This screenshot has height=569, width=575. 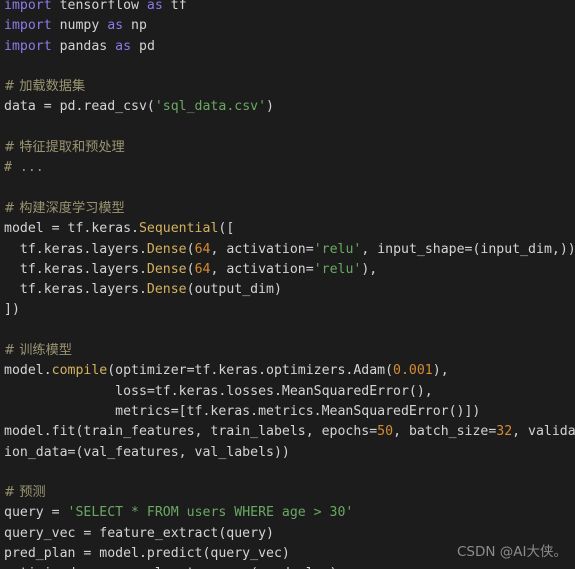 I want to click on code-token: 'sql_data.csv', so click(x=210, y=107).